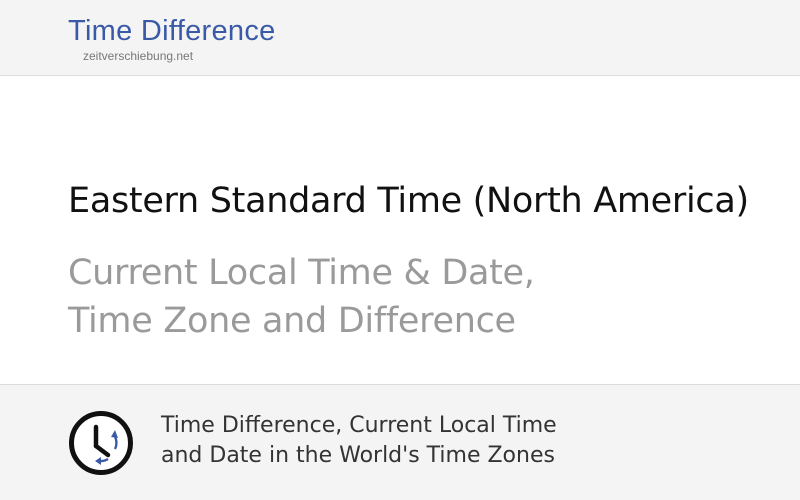 The height and width of the screenshot is (500, 800). I want to click on page-title: Eastern Standard Time (North America), so click(408, 201).